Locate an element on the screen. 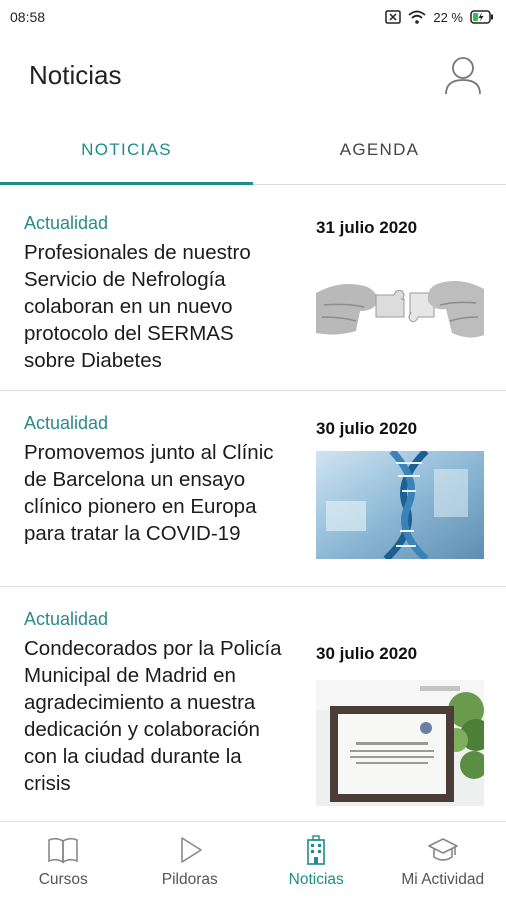  nav-label: Pildoras is located at coordinates (190, 880).